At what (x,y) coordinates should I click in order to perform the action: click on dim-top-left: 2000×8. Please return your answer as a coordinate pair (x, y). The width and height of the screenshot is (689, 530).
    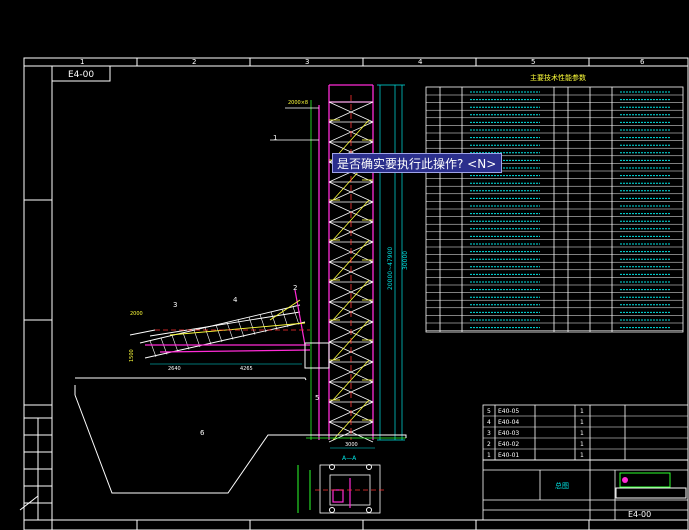
    Looking at the image, I should click on (298, 103).